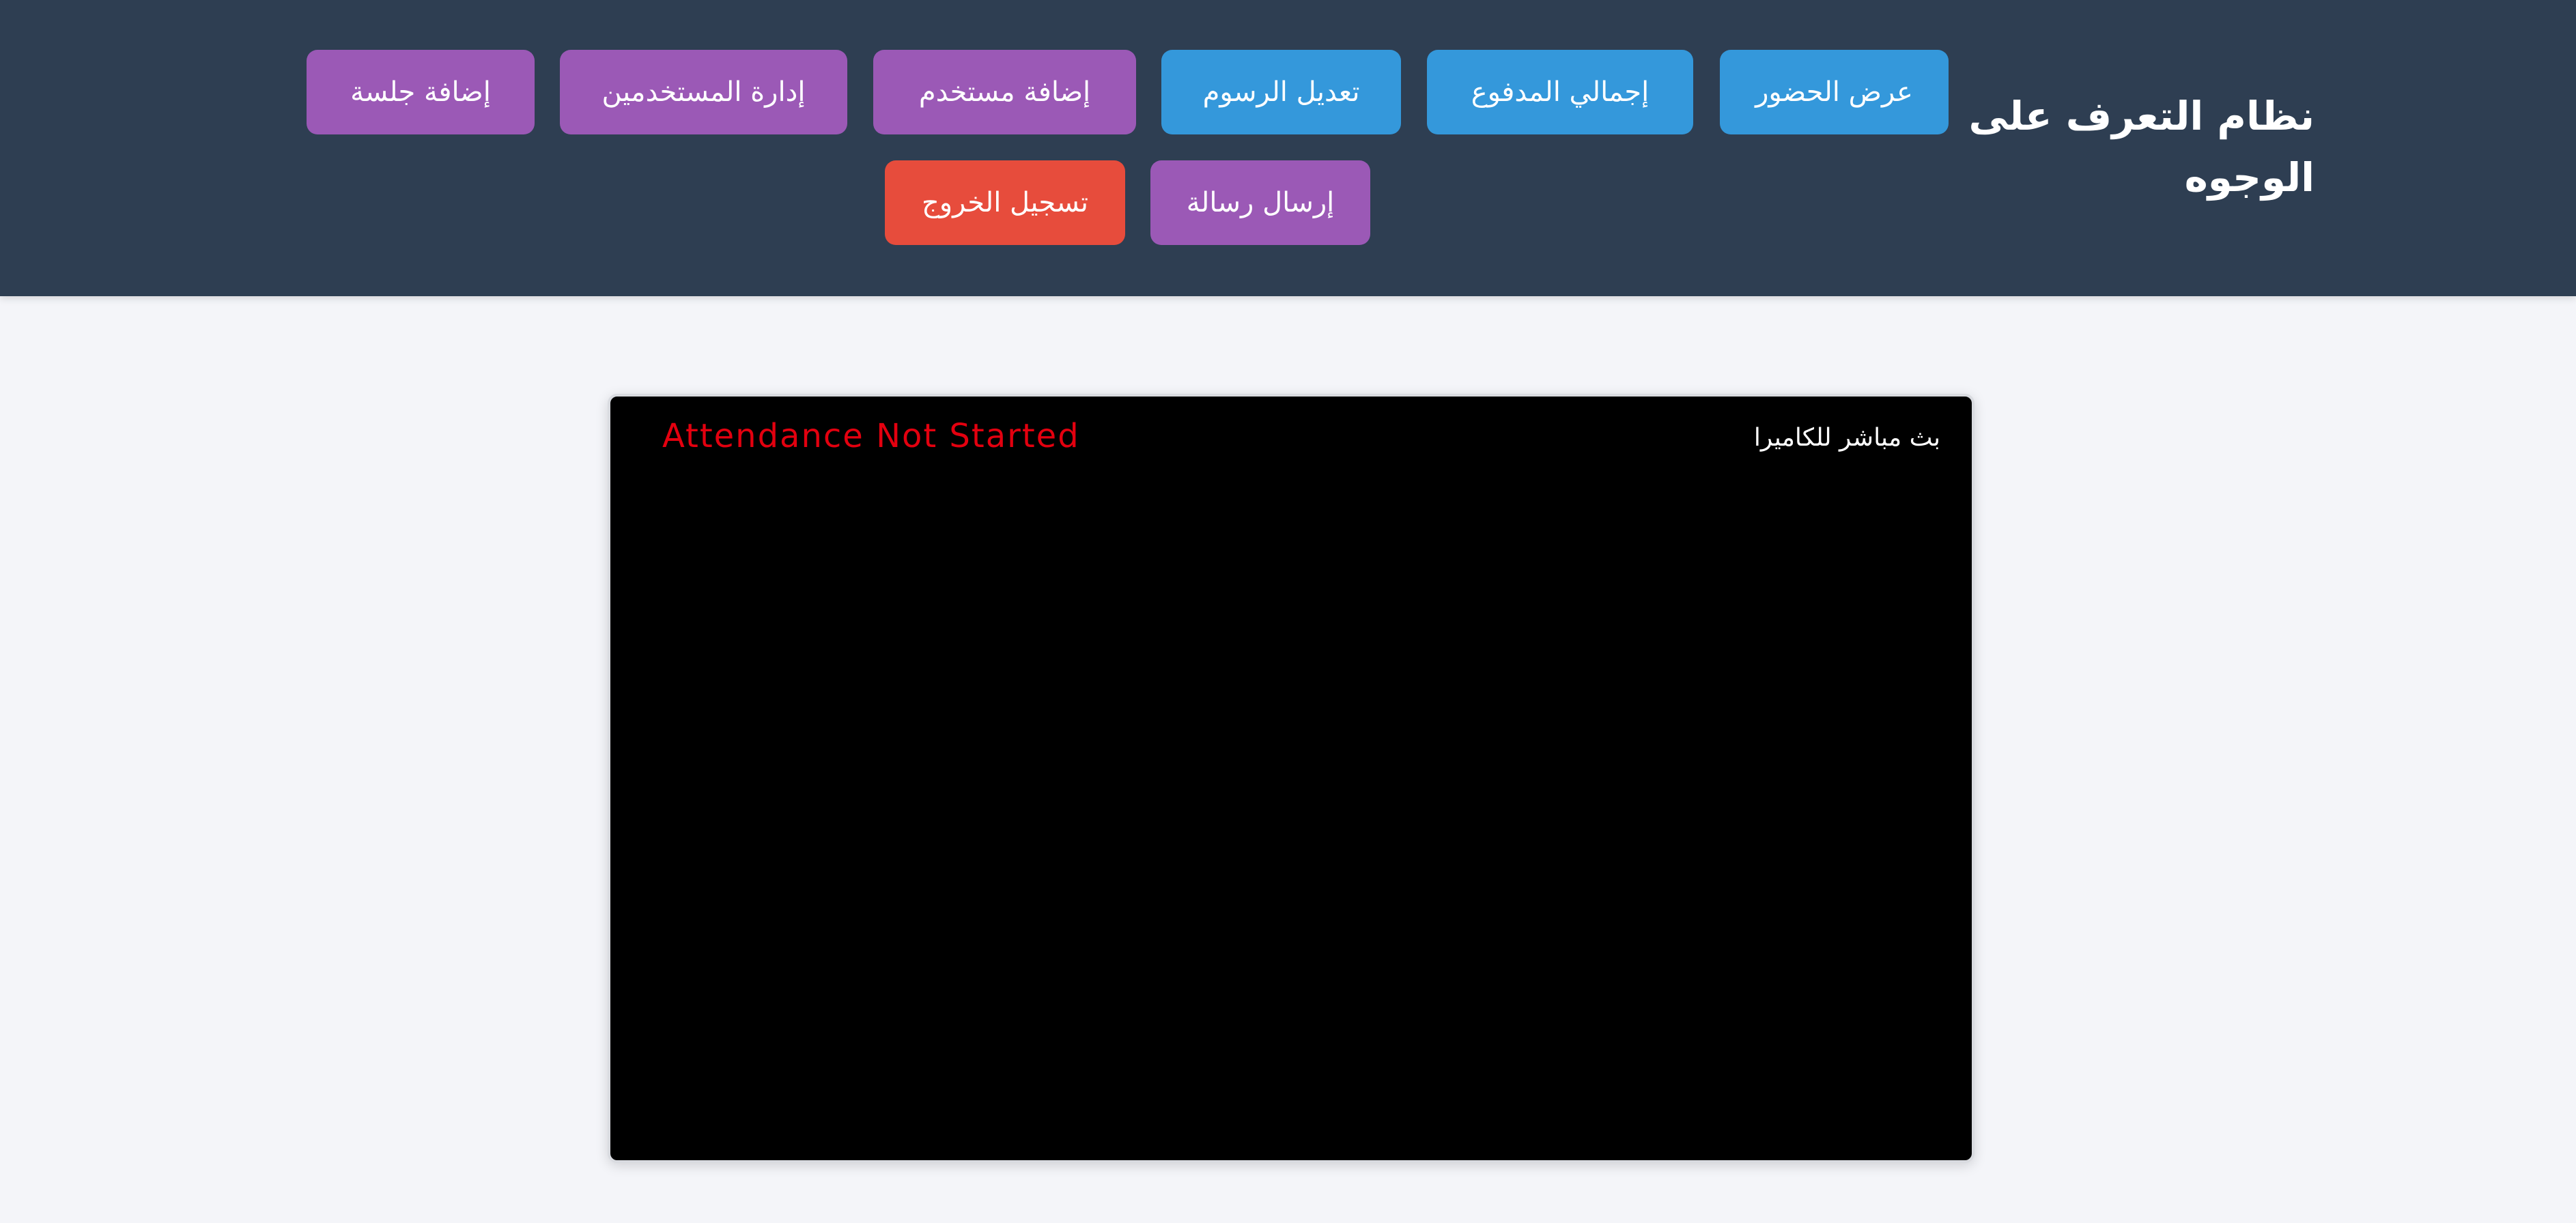  What do you see at coordinates (1260, 202) in the screenshot?
I see `send-message-button: إرسال رسالة` at bounding box center [1260, 202].